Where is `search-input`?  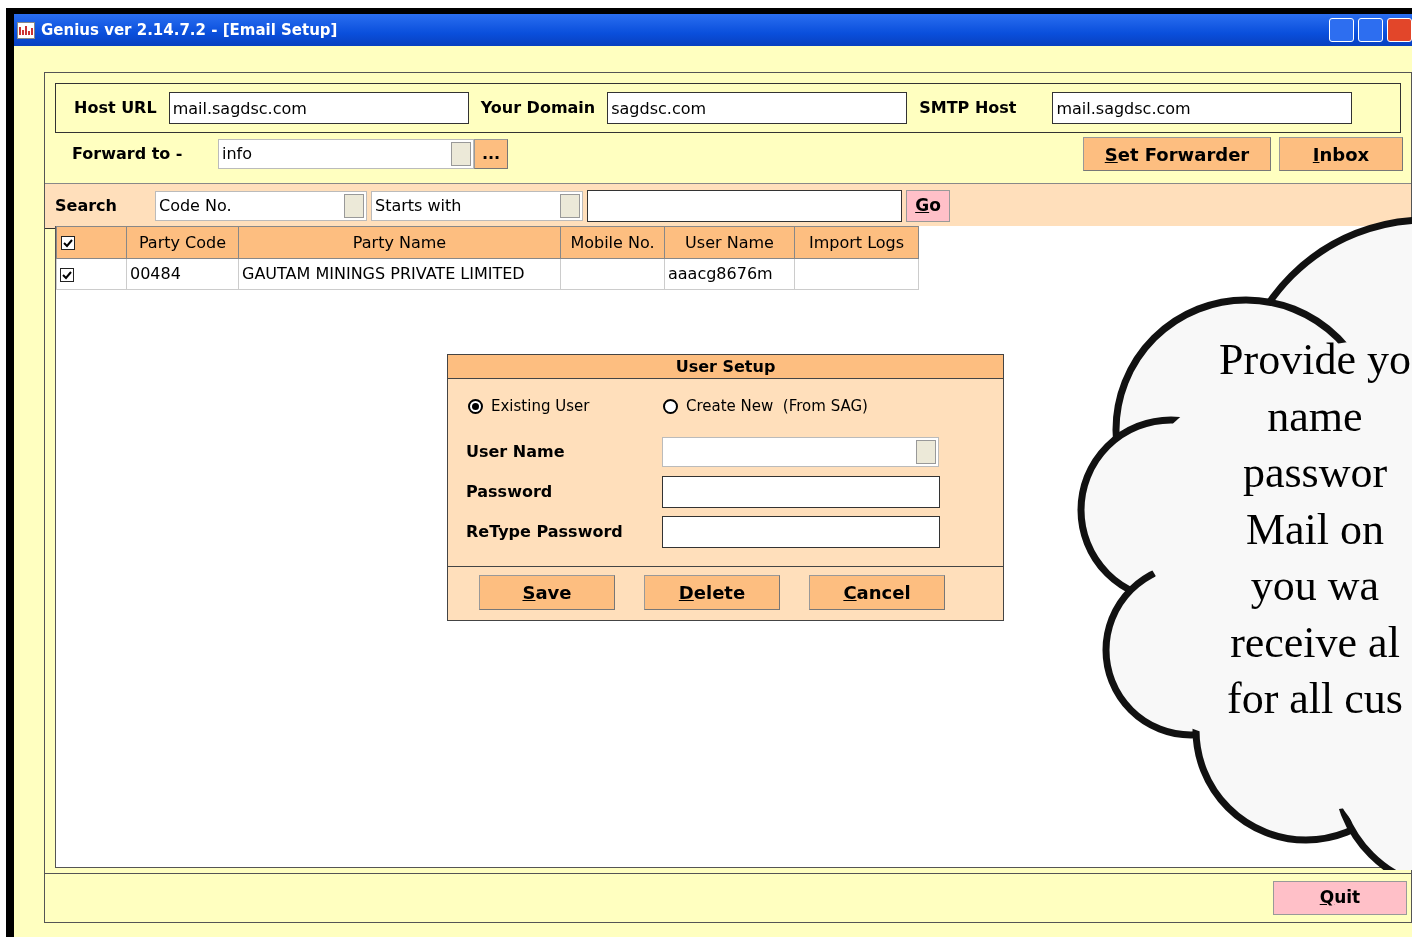
search-input is located at coordinates (744, 206).